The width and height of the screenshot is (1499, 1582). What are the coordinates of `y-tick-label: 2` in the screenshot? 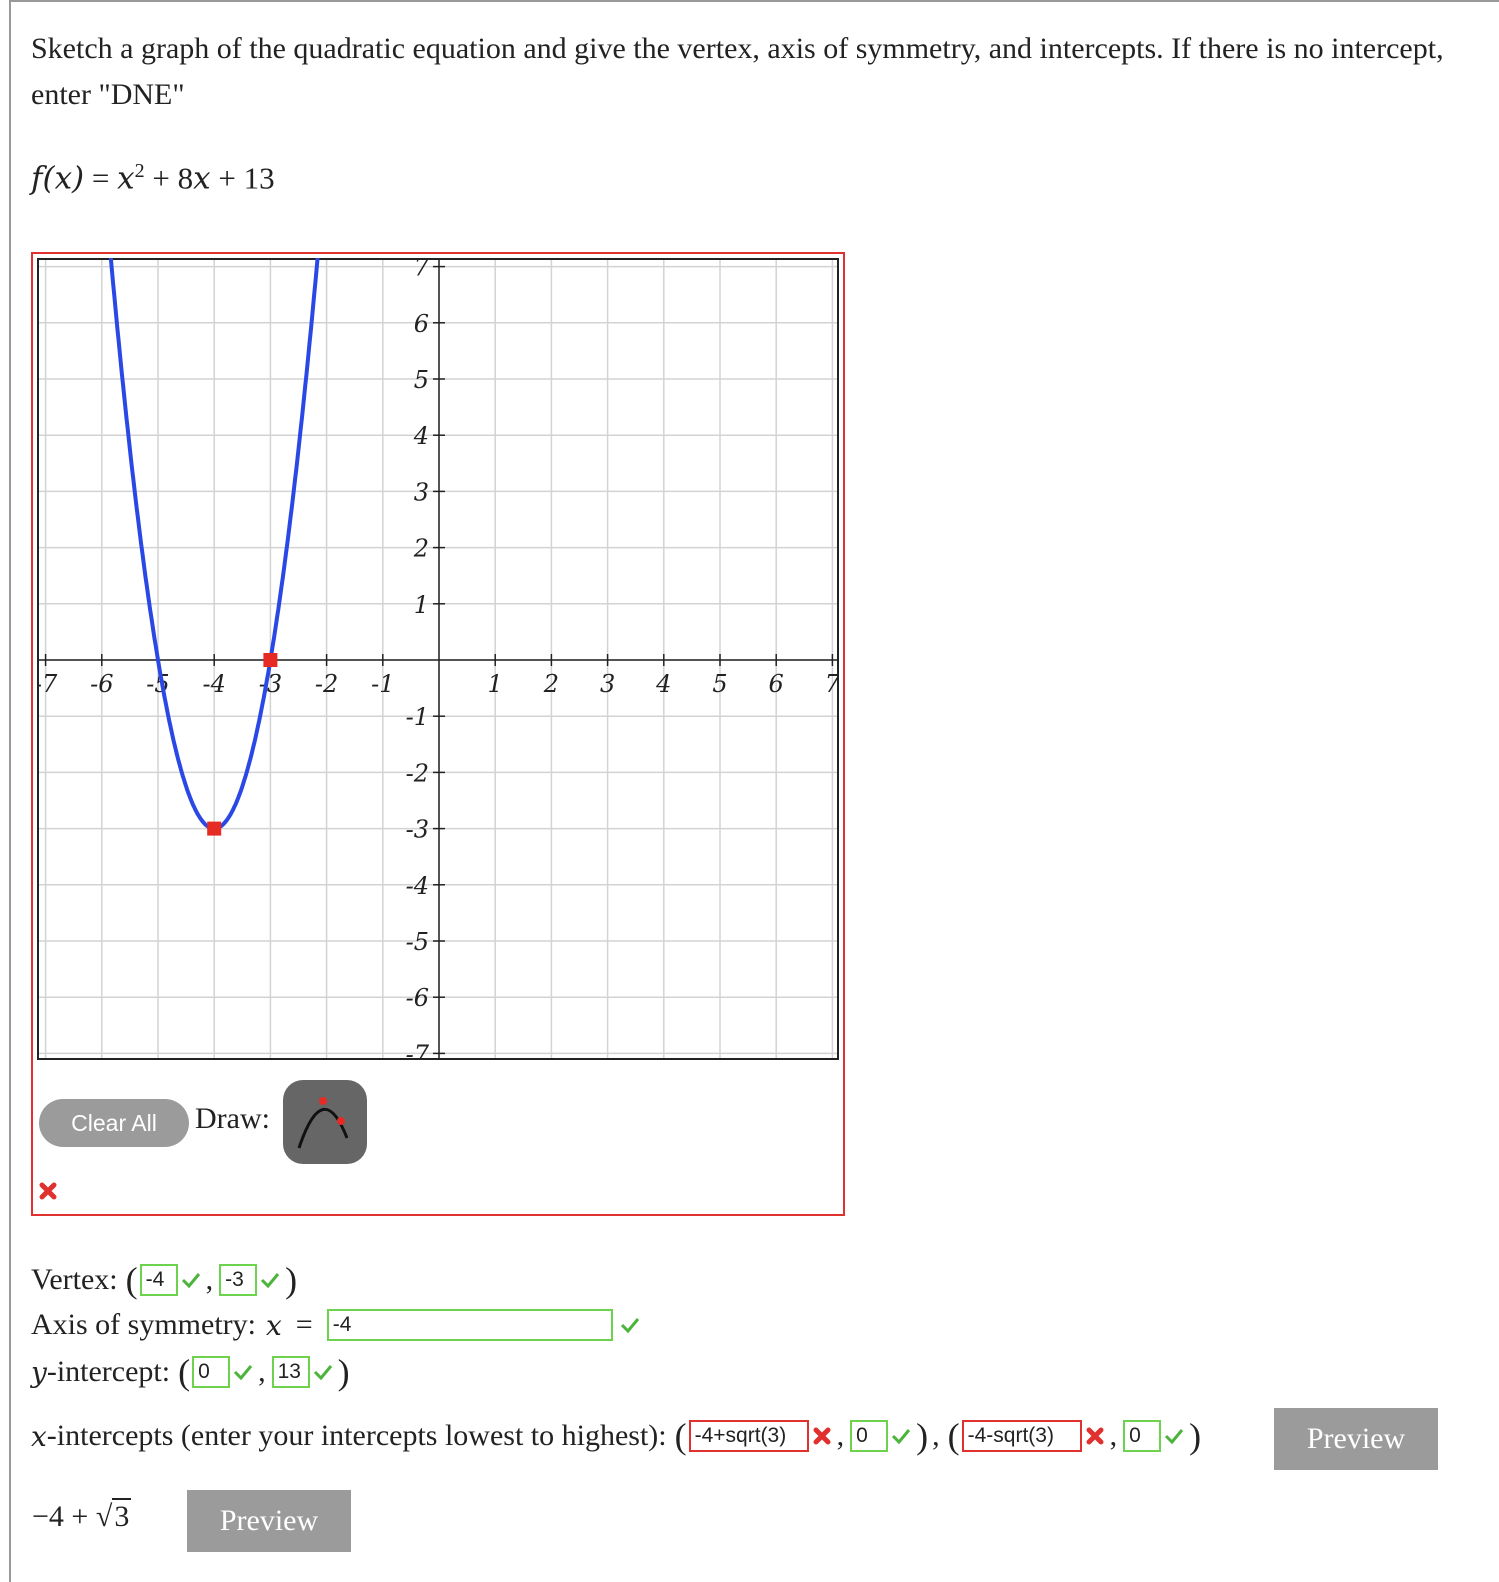 It's located at (421, 549).